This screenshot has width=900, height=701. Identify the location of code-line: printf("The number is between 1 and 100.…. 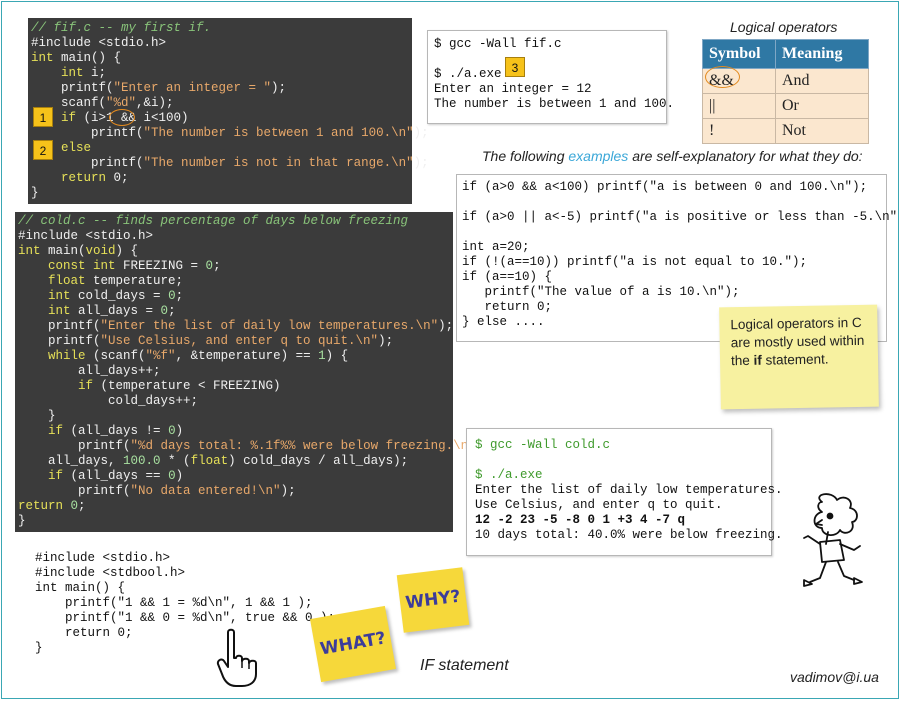
(230, 133).